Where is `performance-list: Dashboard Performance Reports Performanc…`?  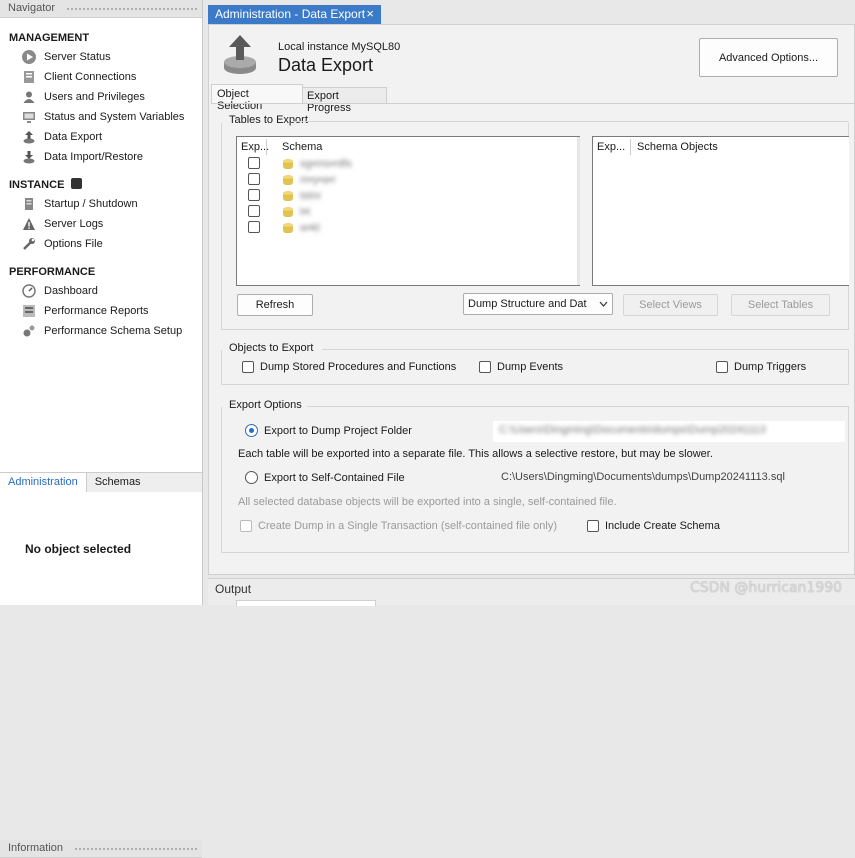 performance-list: Dashboard Performance Reports Performanc… is located at coordinates (101, 311).